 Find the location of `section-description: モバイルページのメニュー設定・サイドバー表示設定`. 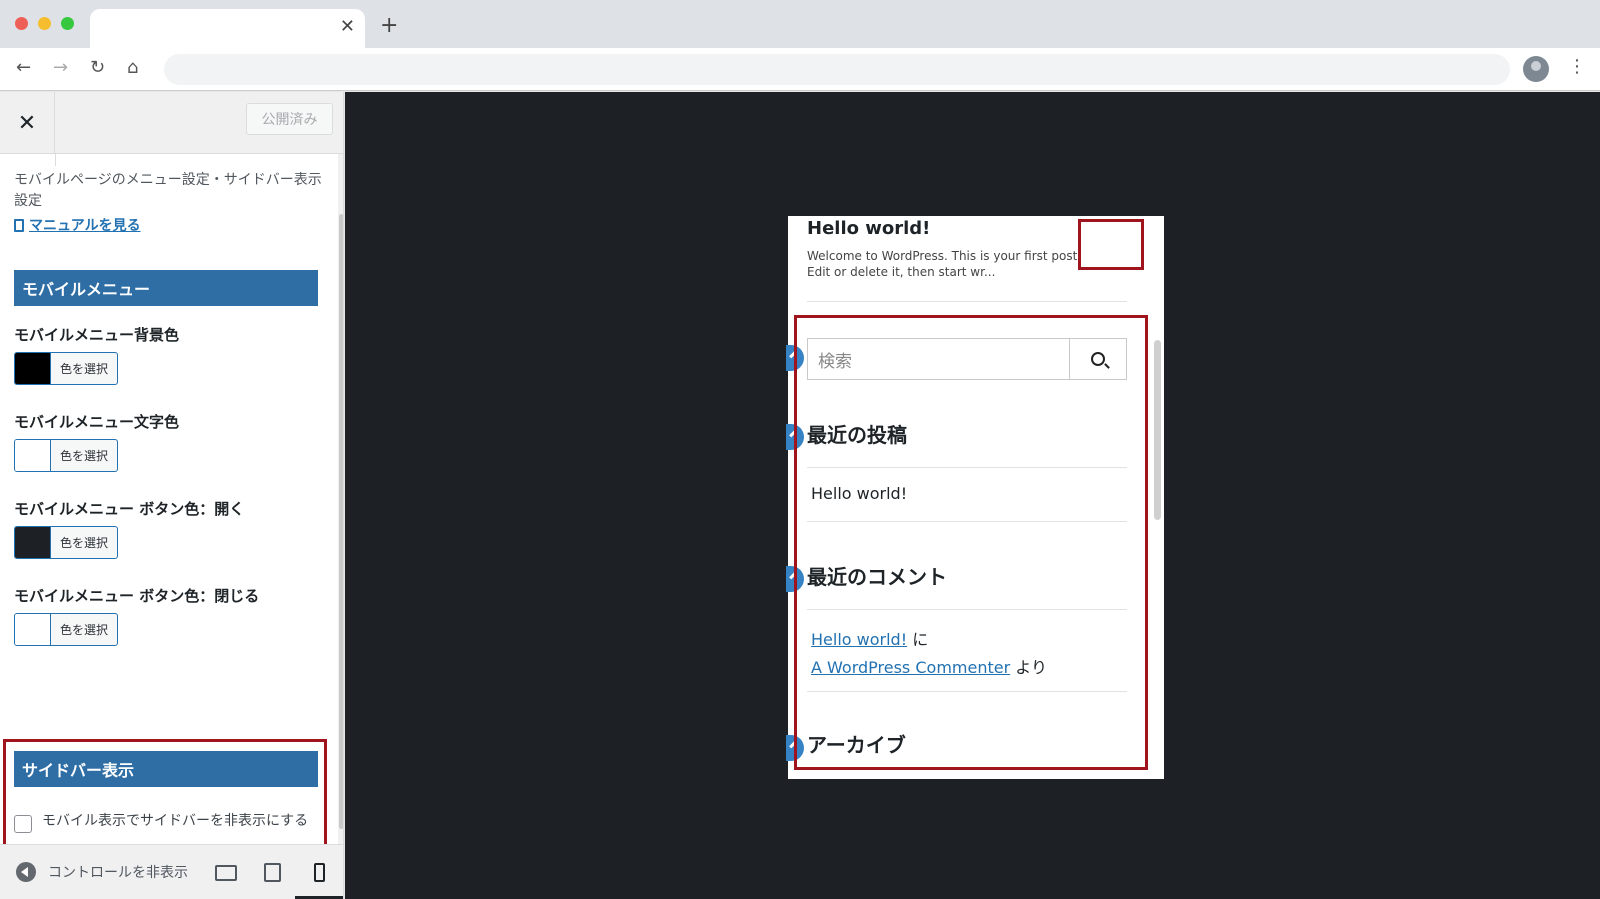

section-description: モバイルページのメニュー設定・サイドバー表示設定 is located at coordinates (168, 190).